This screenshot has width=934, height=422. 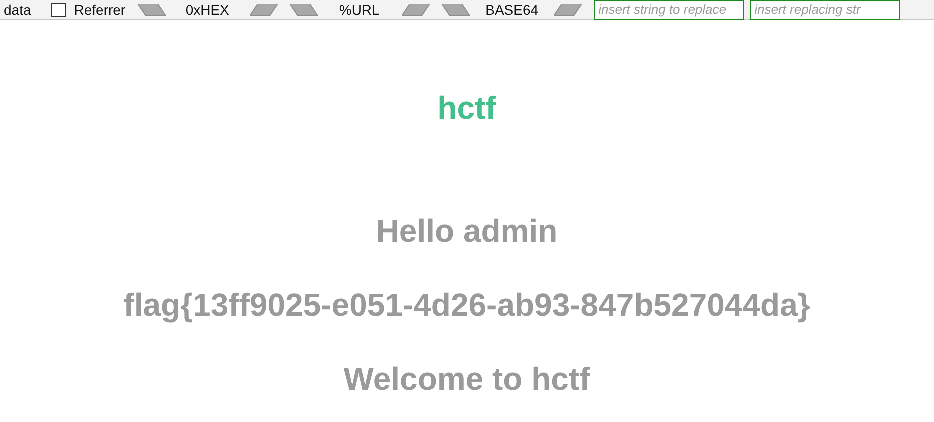 What do you see at coordinates (58, 9) in the screenshot?
I see `referrer-checkbox` at bounding box center [58, 9].